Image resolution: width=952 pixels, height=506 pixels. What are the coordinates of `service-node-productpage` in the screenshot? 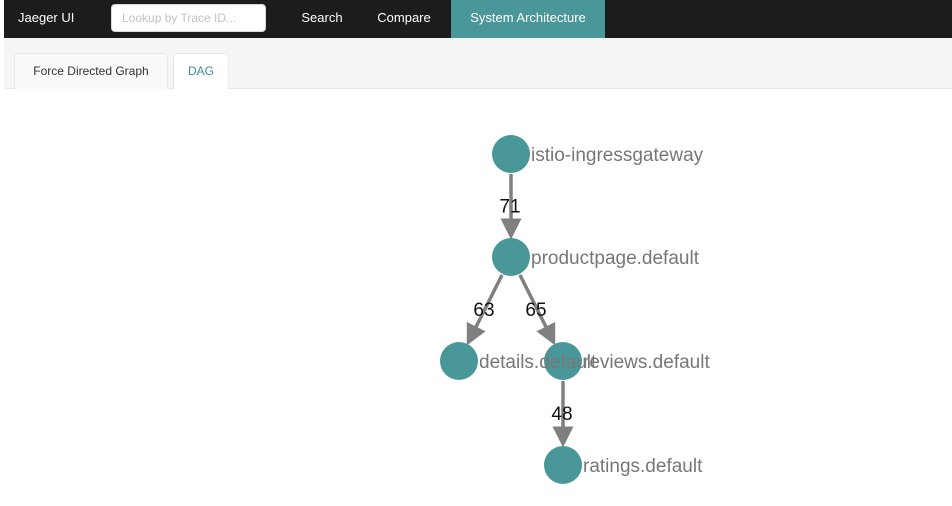 It's located at (511, 257).